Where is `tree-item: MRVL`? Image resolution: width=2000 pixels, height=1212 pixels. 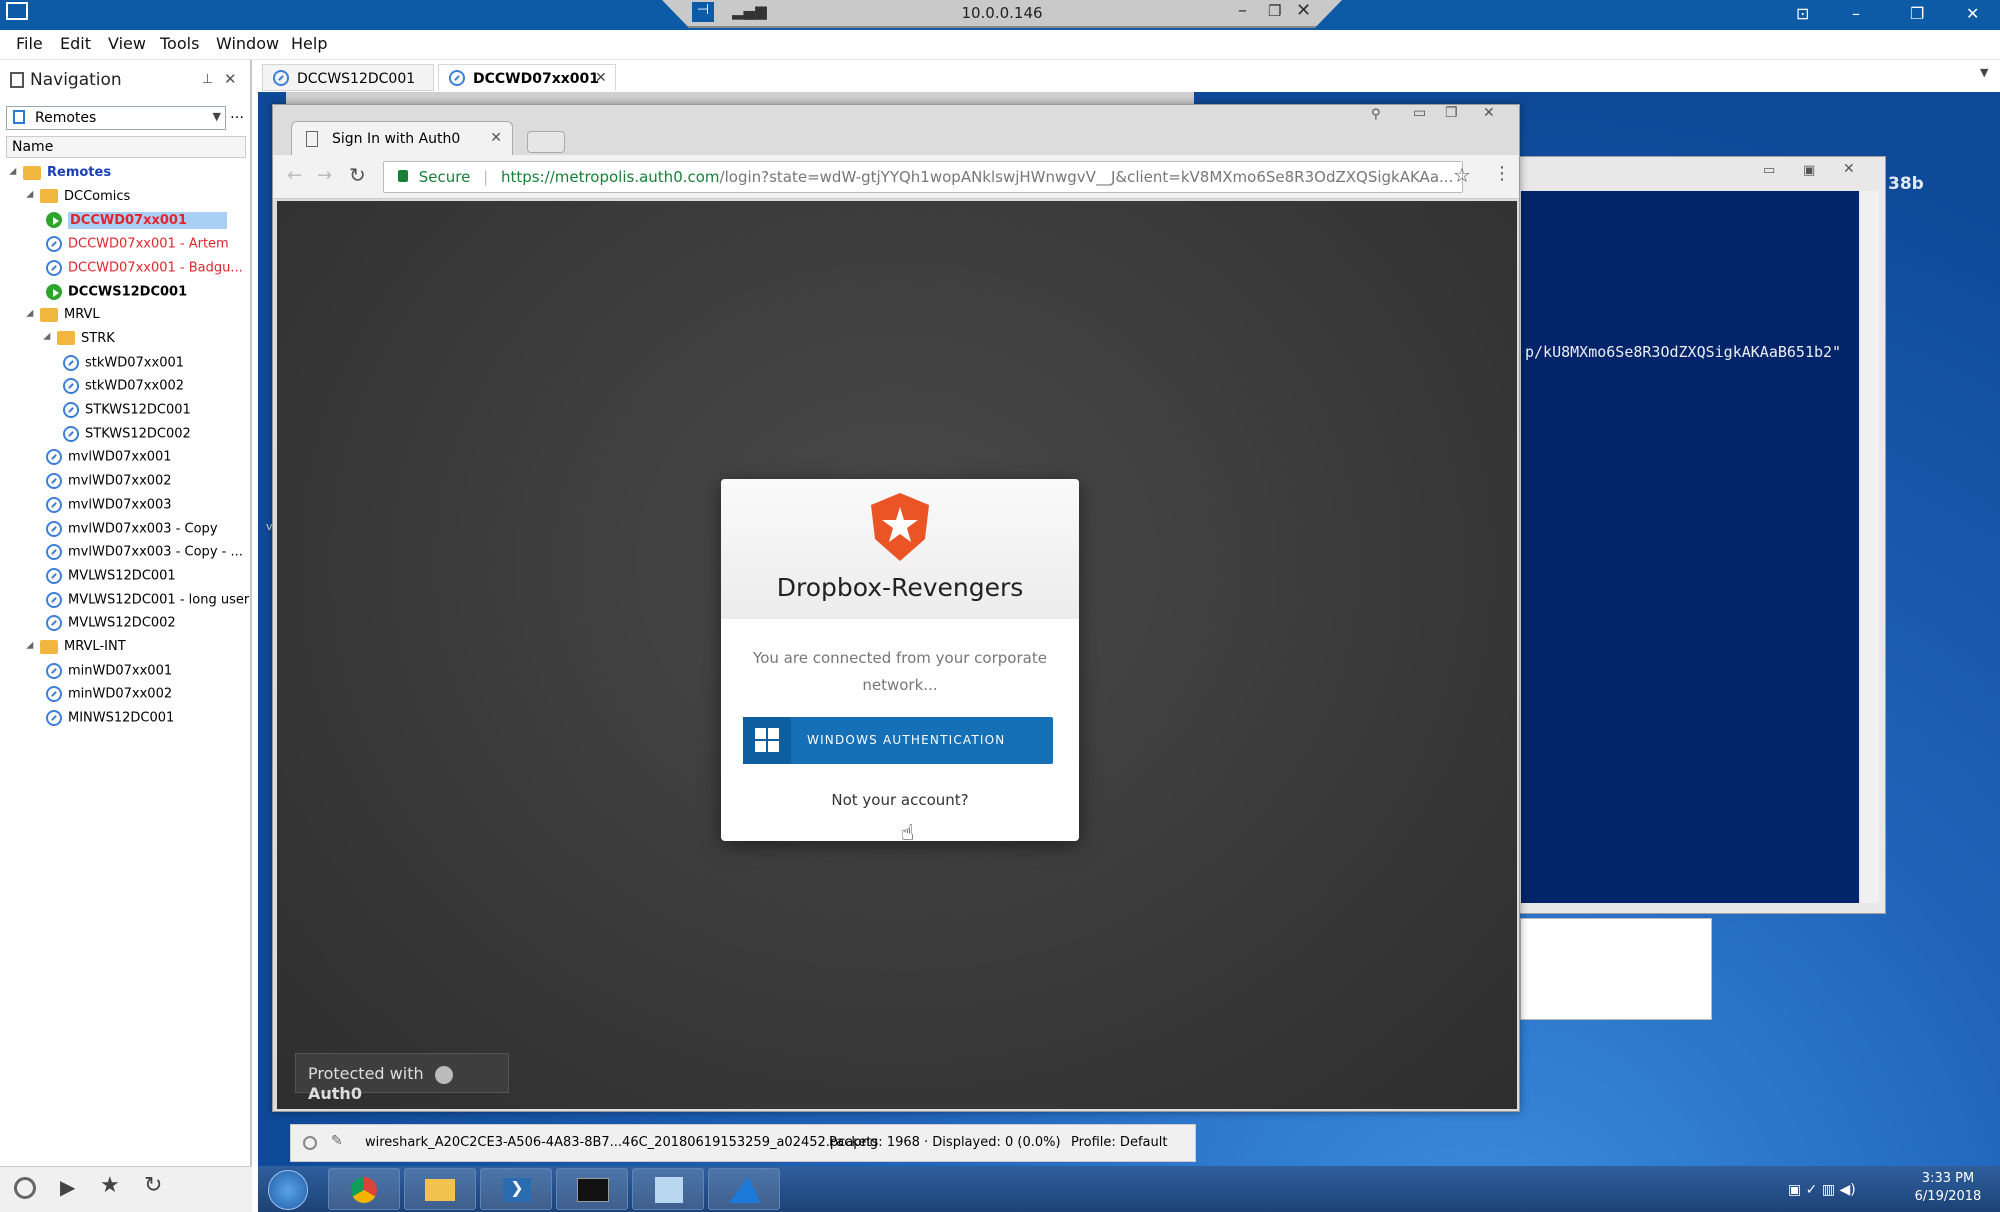
tree-item: MRVL is located at coordinates (63, 318).